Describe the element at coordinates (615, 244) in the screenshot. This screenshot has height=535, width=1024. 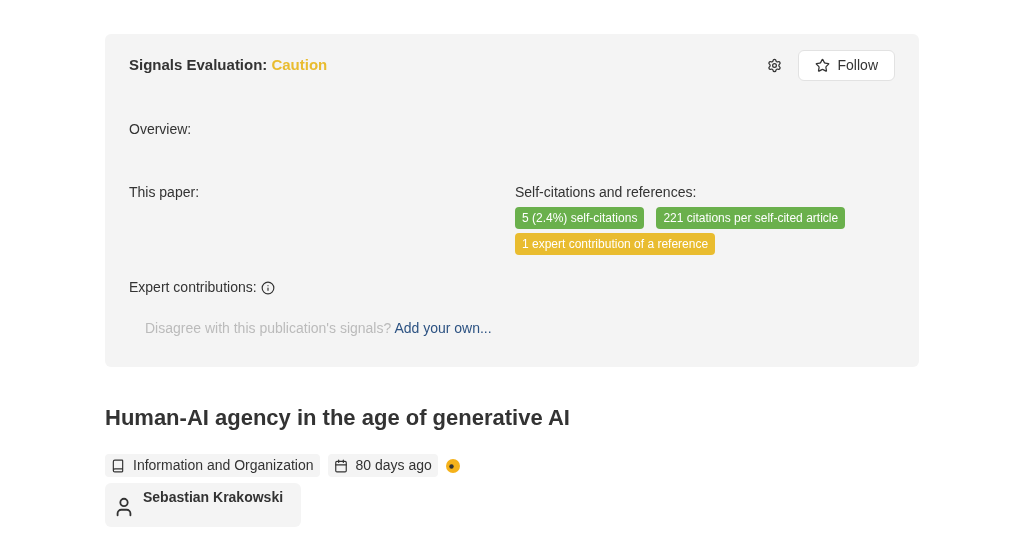
I see `signal-tag: 1 expert contribution of a reference` at that location.